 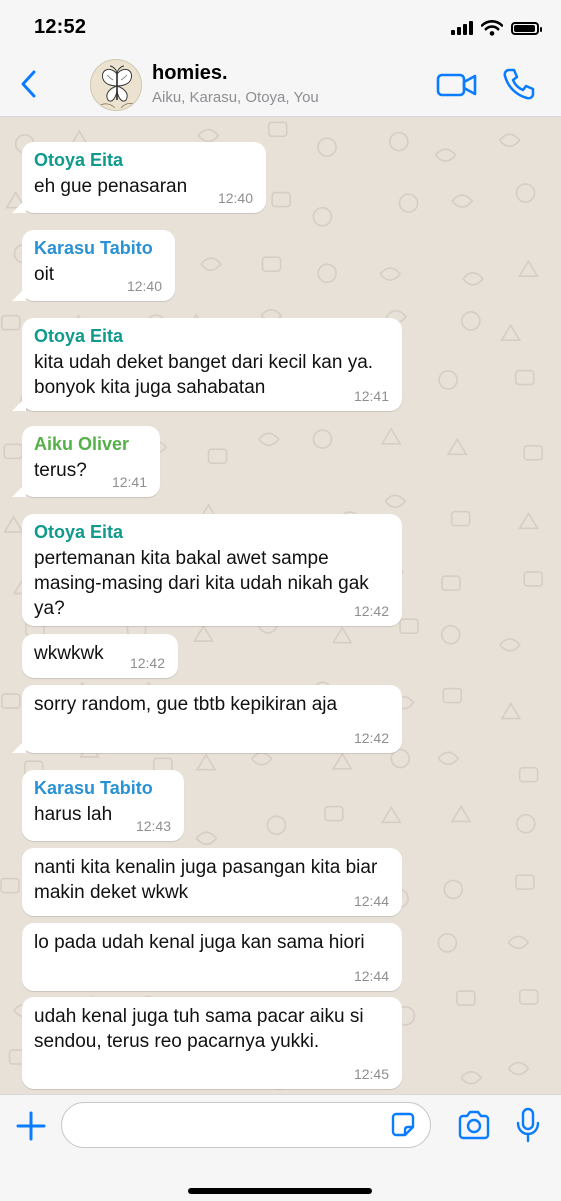 What do you see at coordinates (526, 28) in the screenshot?
I see `battery-icon` at bounding box center [526, 28].